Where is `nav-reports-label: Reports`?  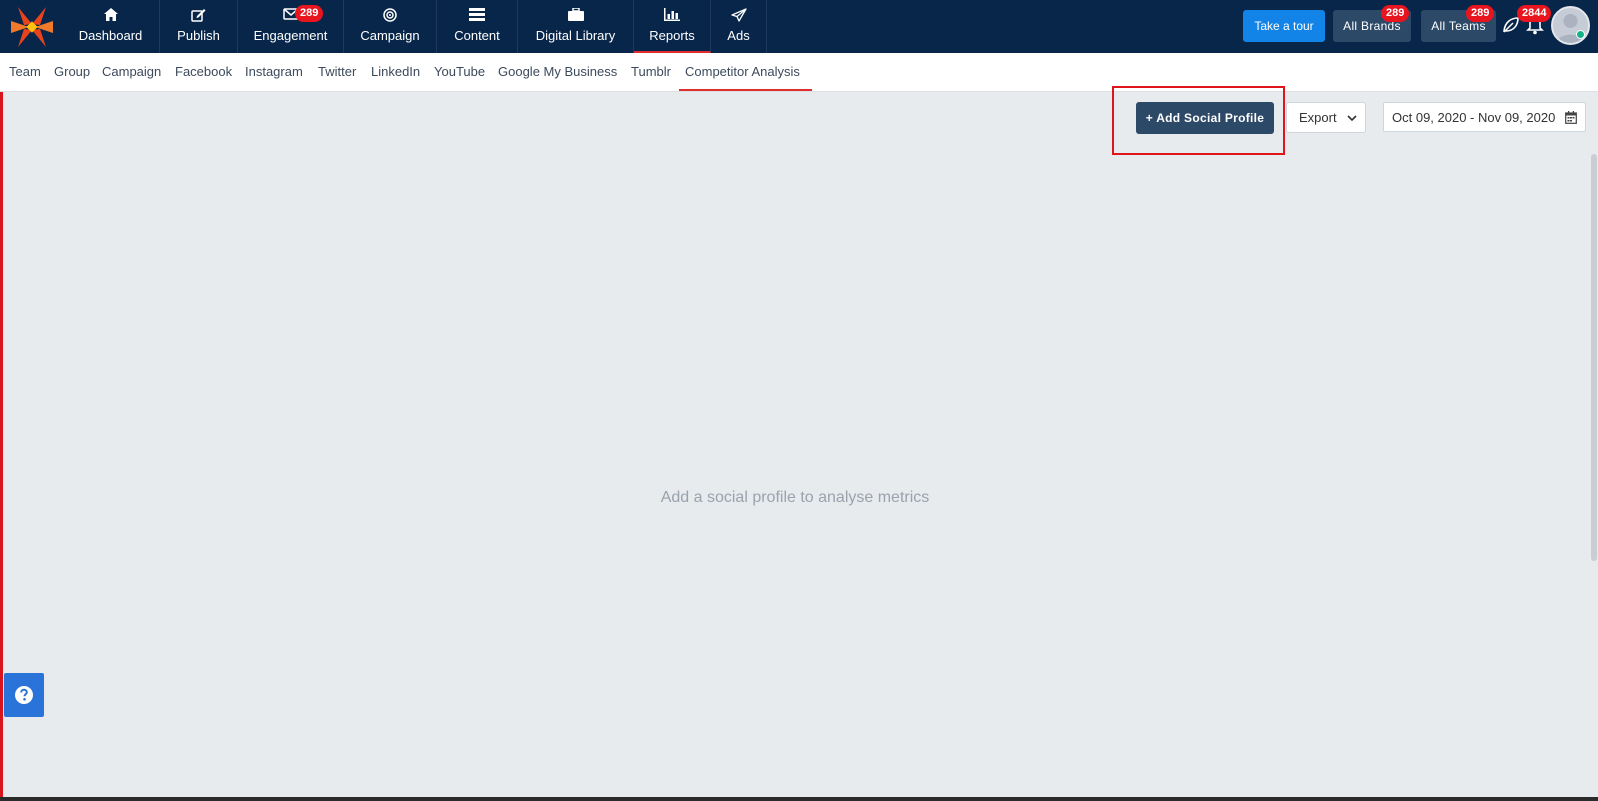
nav-reports-label: Reports is located at coordinates (672, 35).